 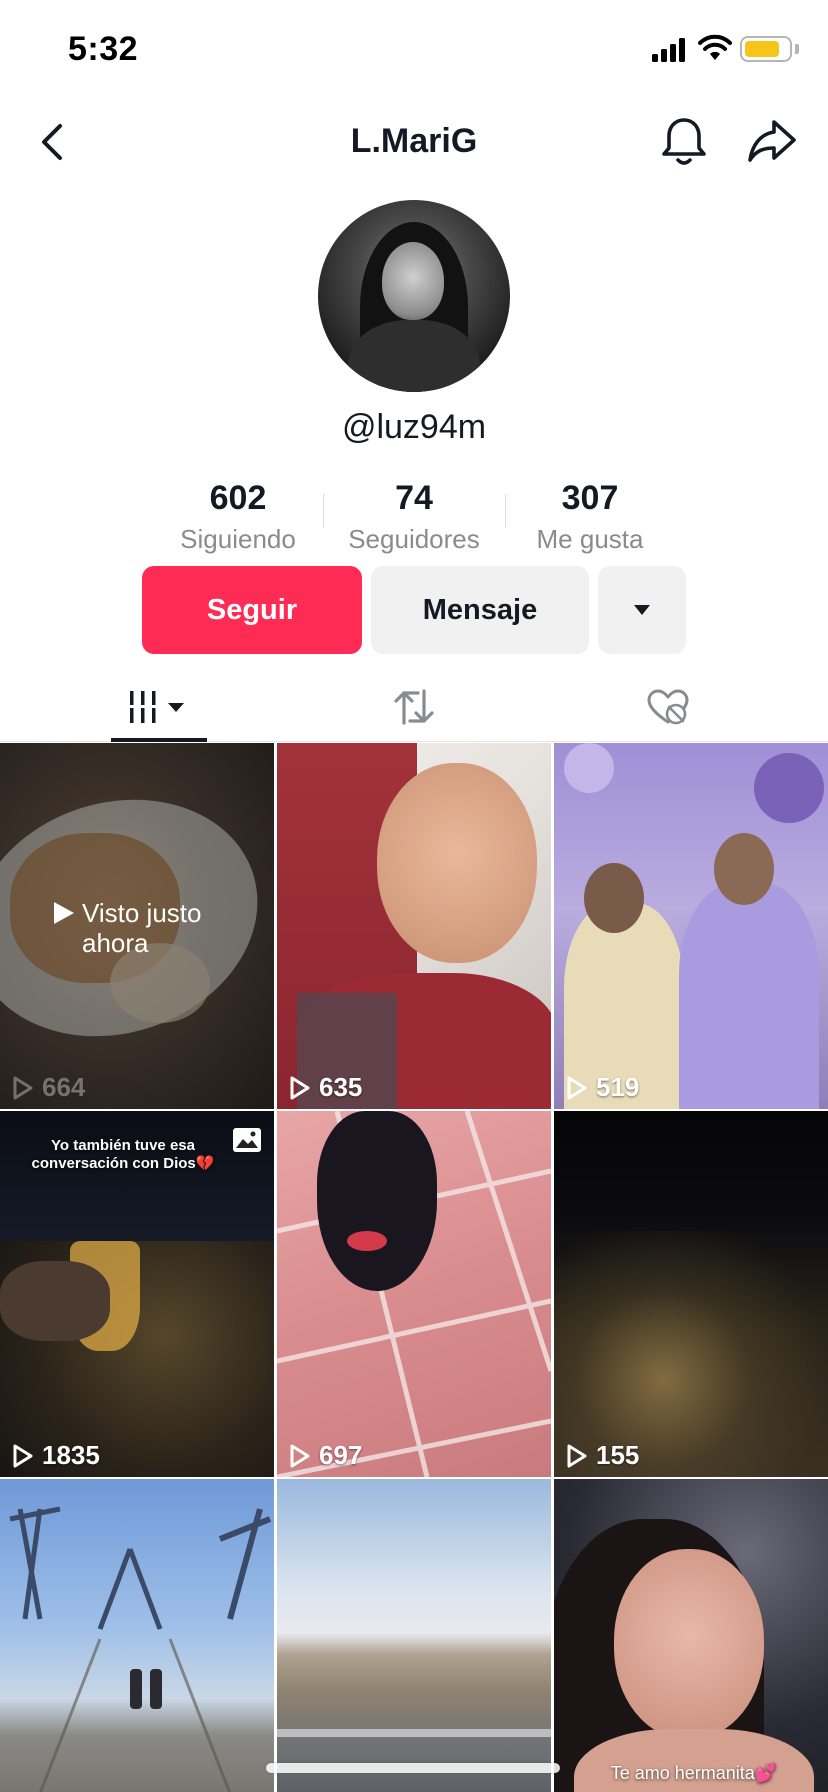 What do you see at coordinates (377, 1201) in the screenshot?
I see `dog-shape` at bounding box center [377, 1201].